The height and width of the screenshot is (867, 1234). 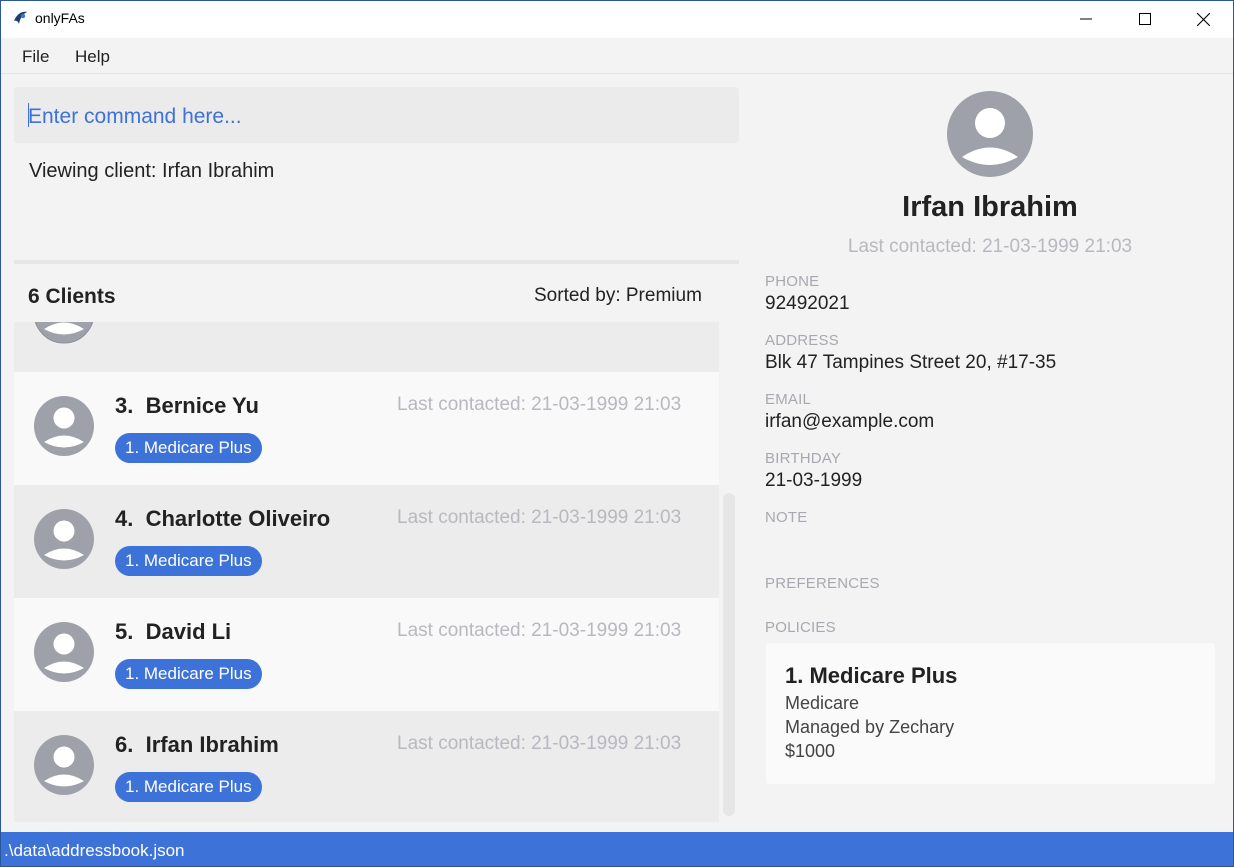 I want to click on maximize-button, so click(x=1145, y=19).